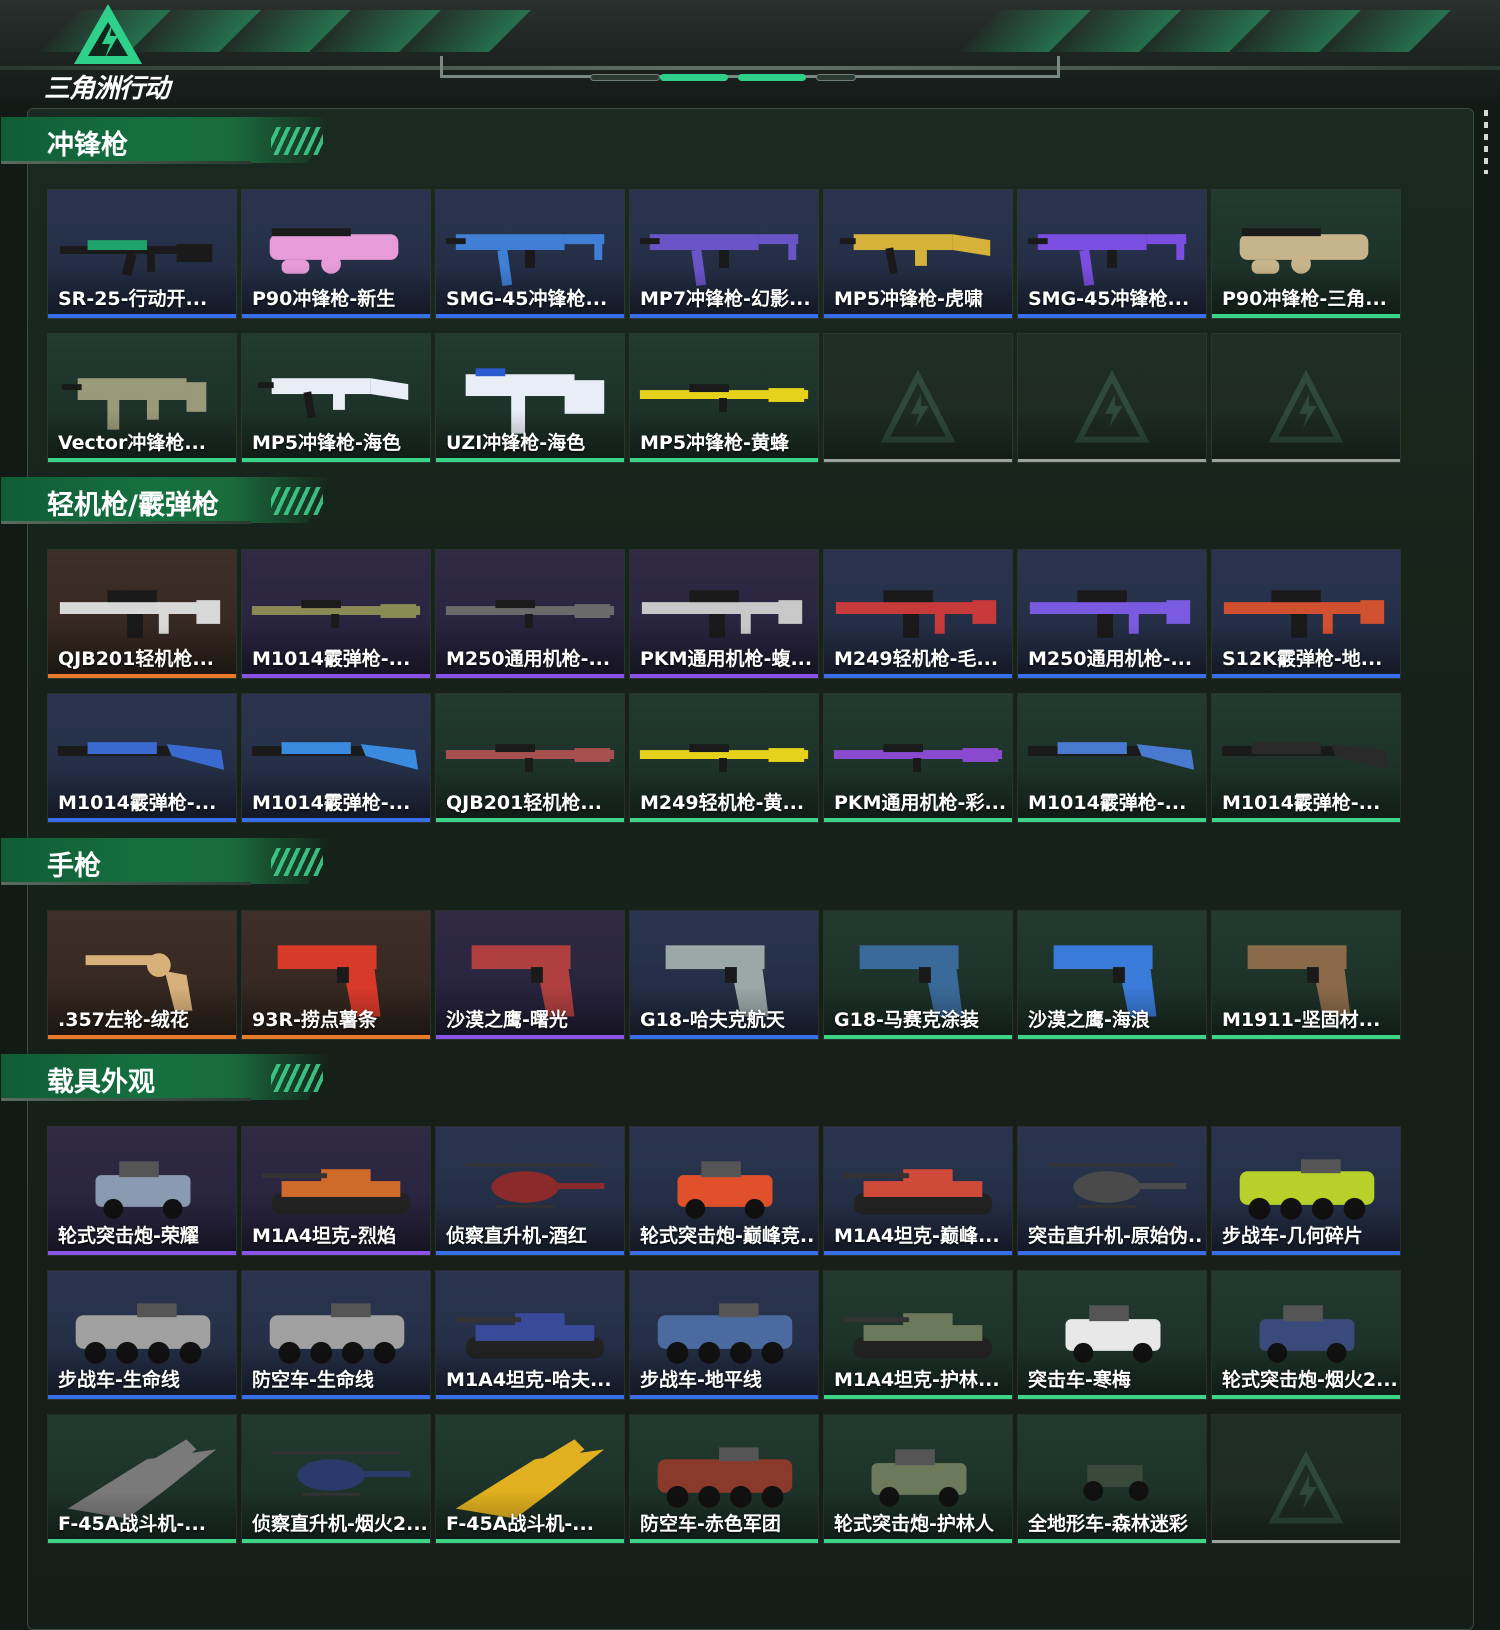  What do you see at coordinates (918, 254) in the screenshot?
I see `item-card: MP5冲锋枪-虎啸` at bounding box center [918, 254].